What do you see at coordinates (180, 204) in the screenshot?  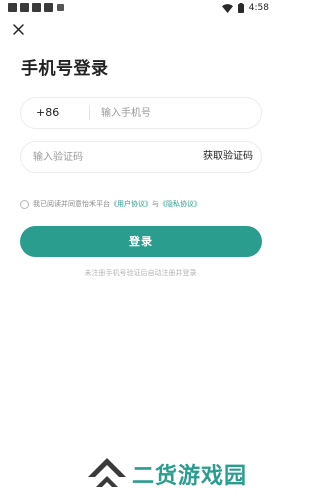 I see `privacy-agreement-link: 《隐私协议》` at bounding box center [180, 204].